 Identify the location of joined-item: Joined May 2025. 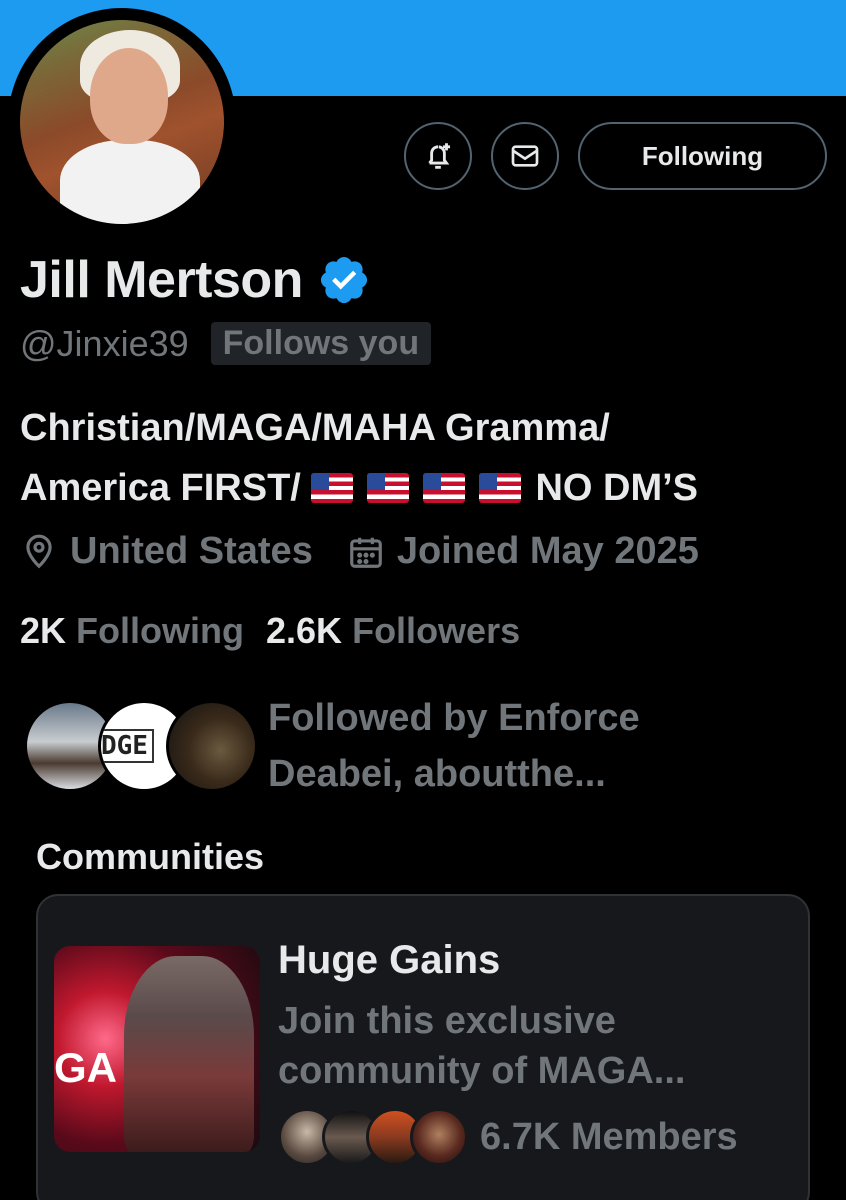
(523, 551).